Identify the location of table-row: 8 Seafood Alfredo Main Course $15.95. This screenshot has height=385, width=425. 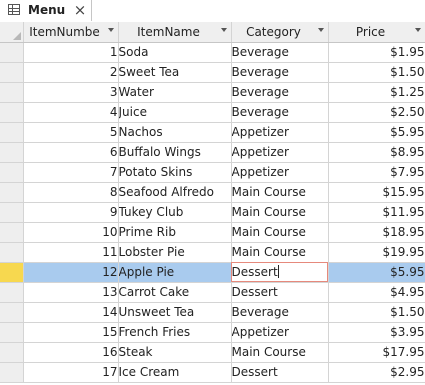
(212, 192).